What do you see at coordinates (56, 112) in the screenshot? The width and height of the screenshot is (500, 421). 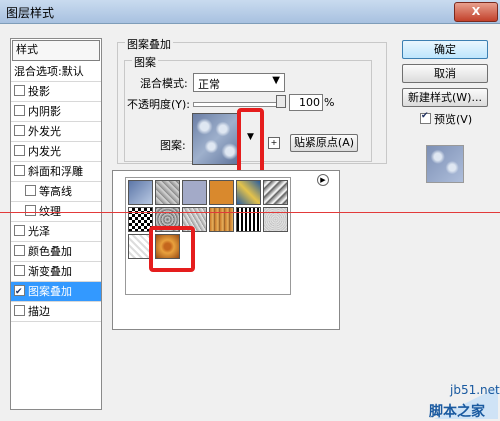 I see `style-item-inner-shadow: 内阴影` at bounding box center [56, 112].